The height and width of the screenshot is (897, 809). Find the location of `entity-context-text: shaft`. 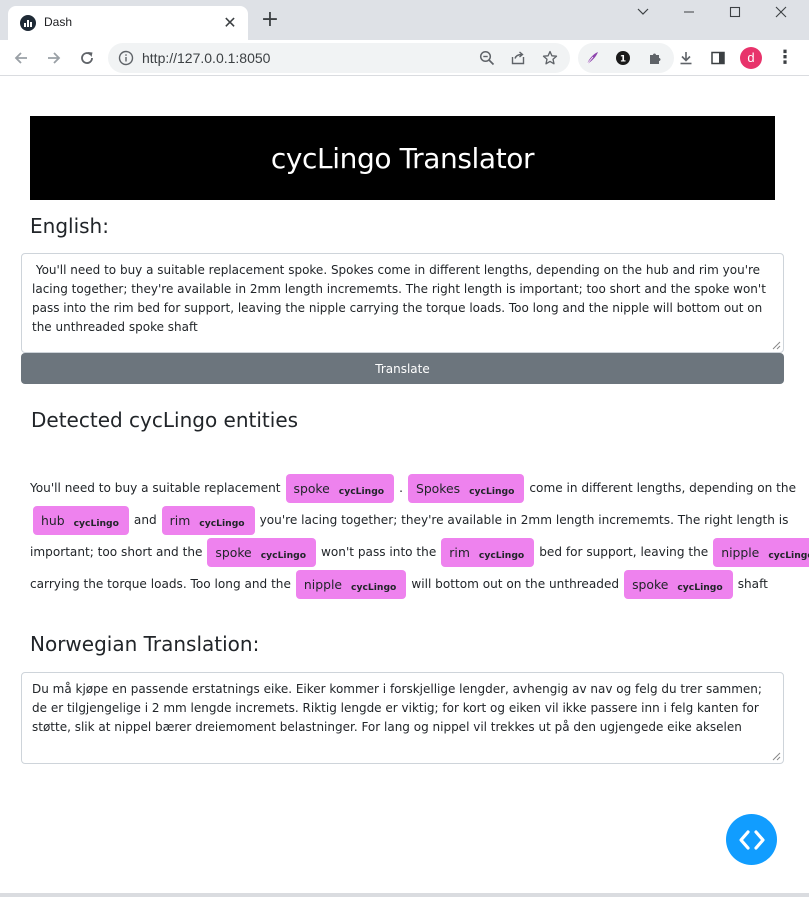

entity-context-text: shaft is located at coordinates (752, 584).